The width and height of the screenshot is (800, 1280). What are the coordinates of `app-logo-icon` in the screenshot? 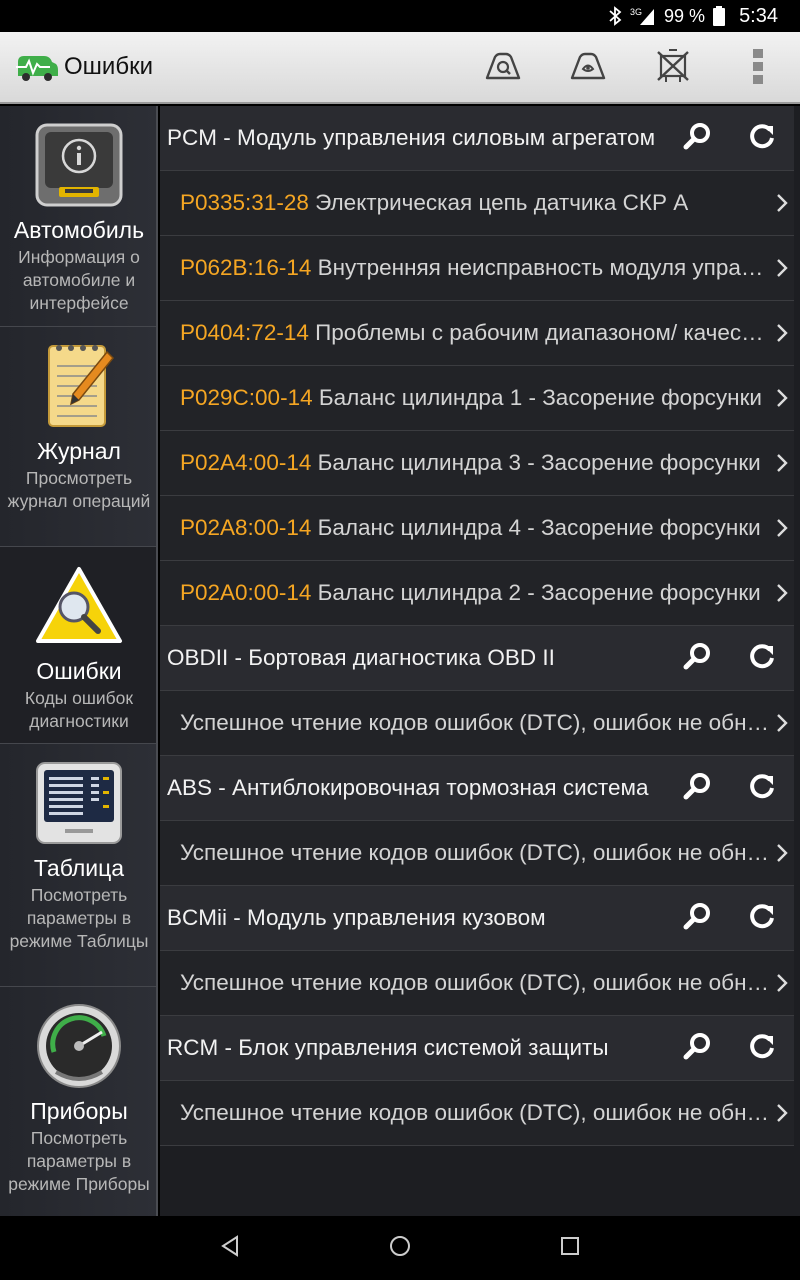 It's located at (37, 67).